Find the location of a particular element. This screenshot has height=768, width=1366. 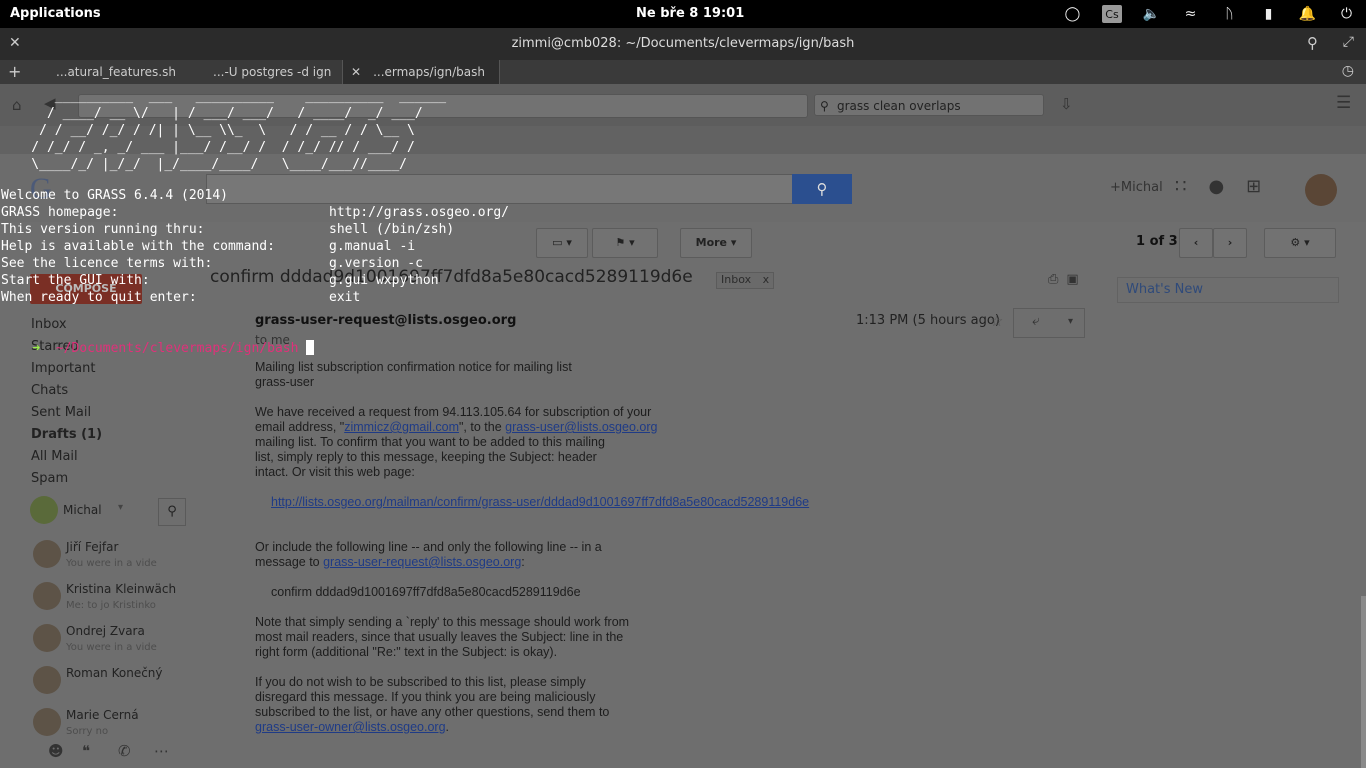

system-tray: ◯ Cs 🔈 ≈ ᚢ ▮ 🔔 ⏻ is located at coordinates (1209, 14).